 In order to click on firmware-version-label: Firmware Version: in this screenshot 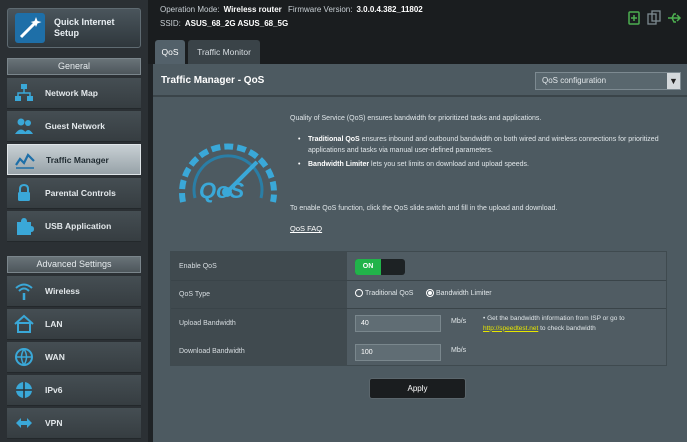, I will do `click(320, 9)`.